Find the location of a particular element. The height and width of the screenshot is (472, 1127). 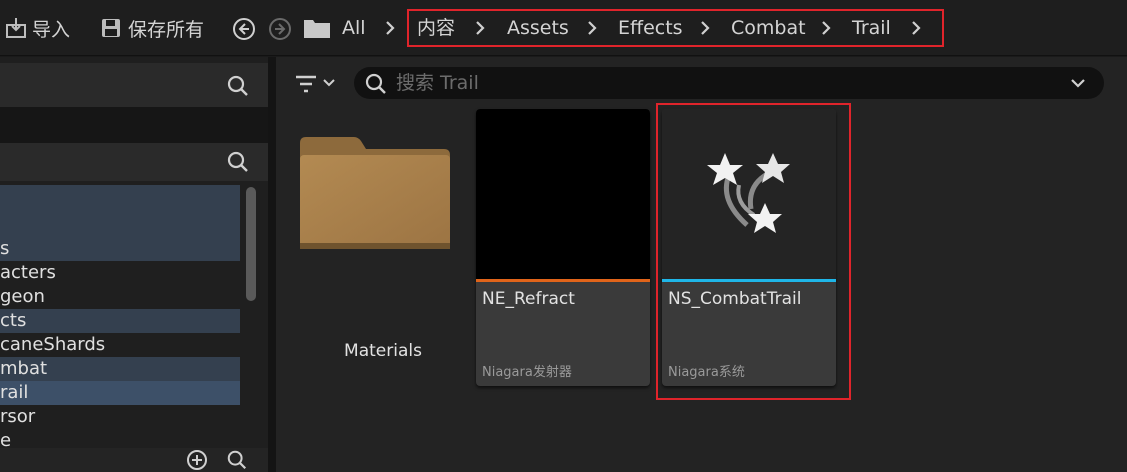

tree-item: s is located at coordinates (120, 249).